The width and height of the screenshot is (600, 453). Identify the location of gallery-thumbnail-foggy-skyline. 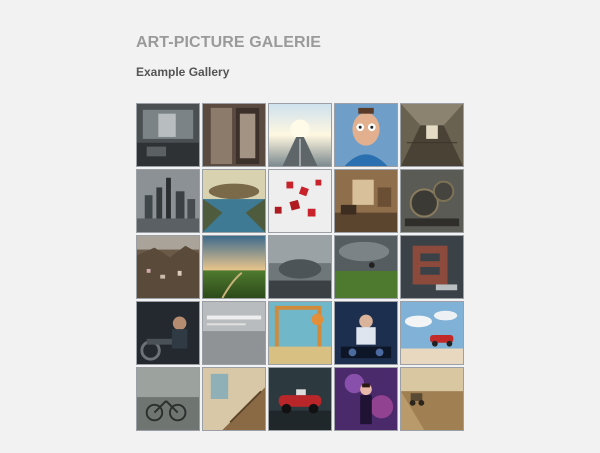
(168, 201).